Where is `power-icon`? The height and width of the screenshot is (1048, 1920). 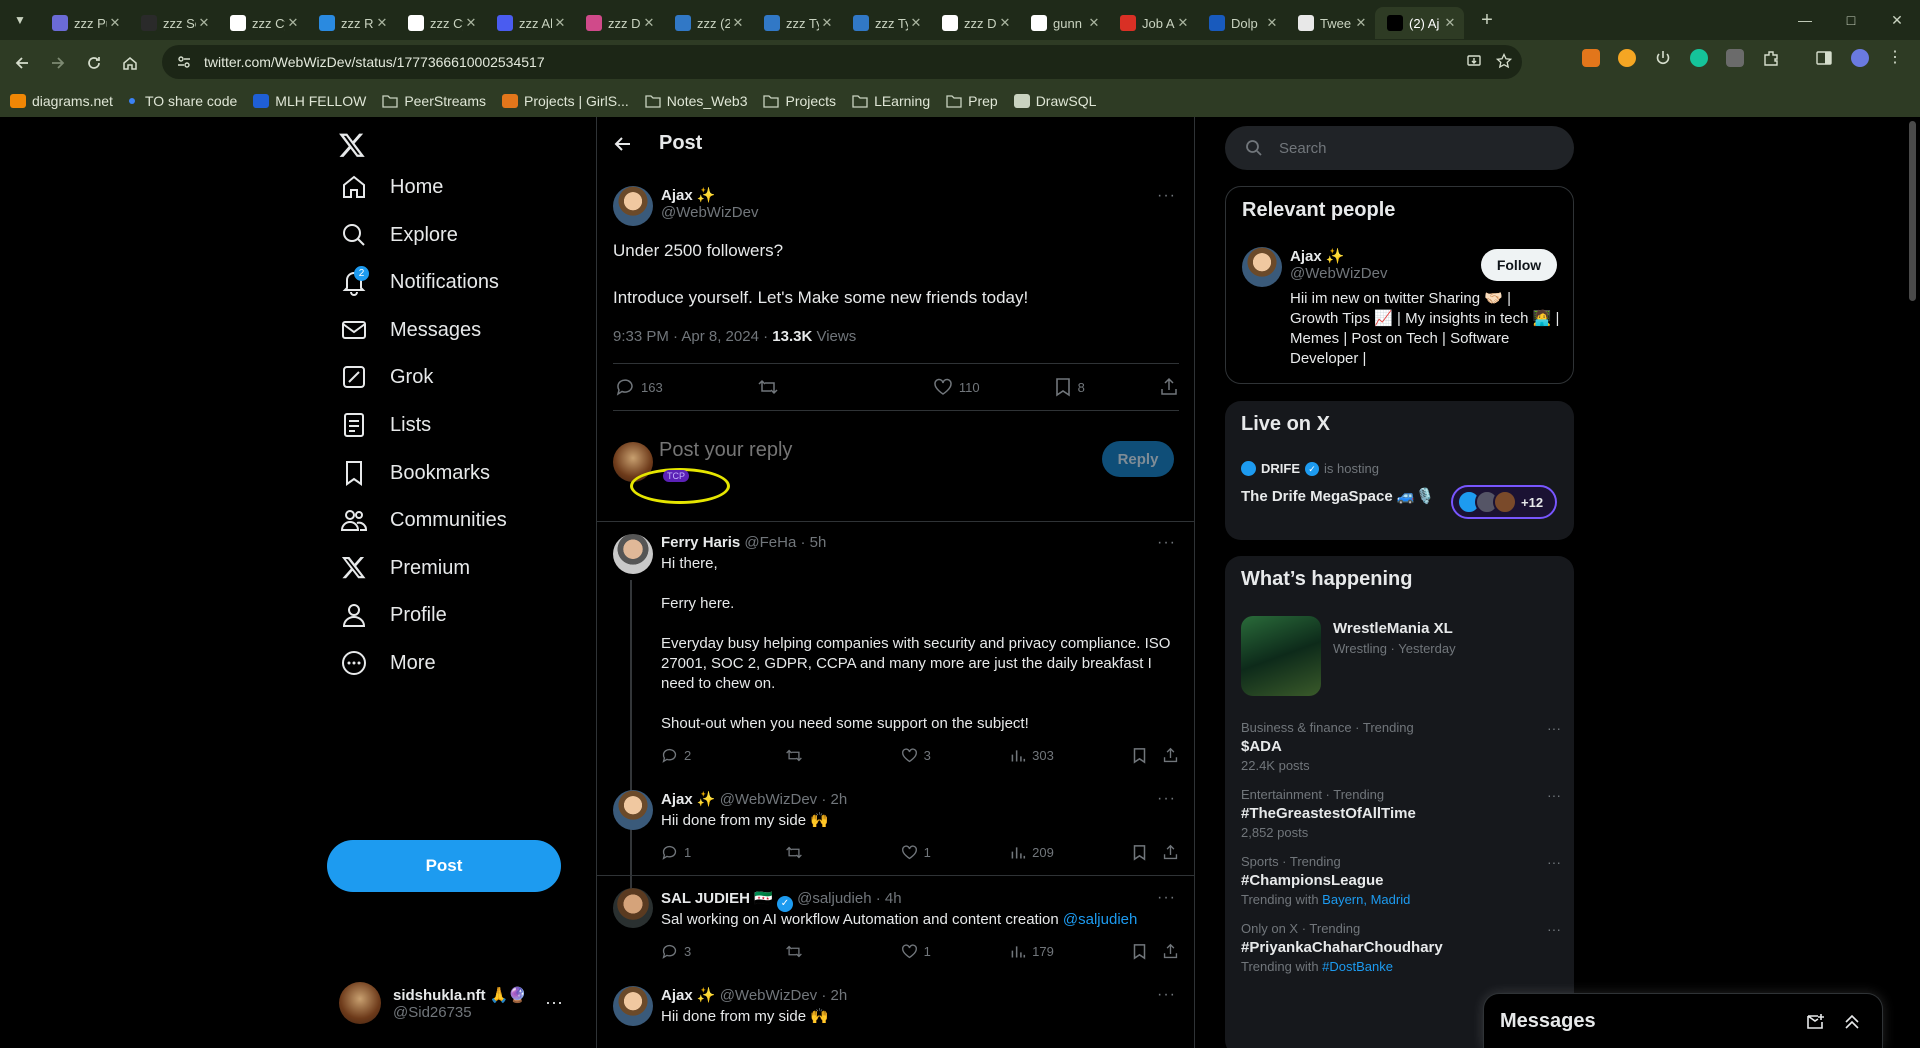 power-icon is located at coordinates (1663, 58).